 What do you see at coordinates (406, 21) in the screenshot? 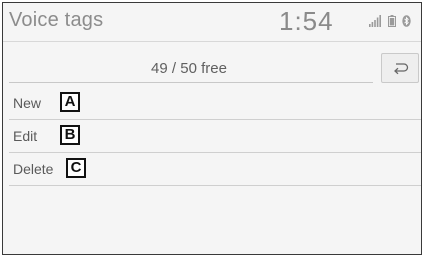
I see `bluetooth-icon` at bounding box center [406, 21].